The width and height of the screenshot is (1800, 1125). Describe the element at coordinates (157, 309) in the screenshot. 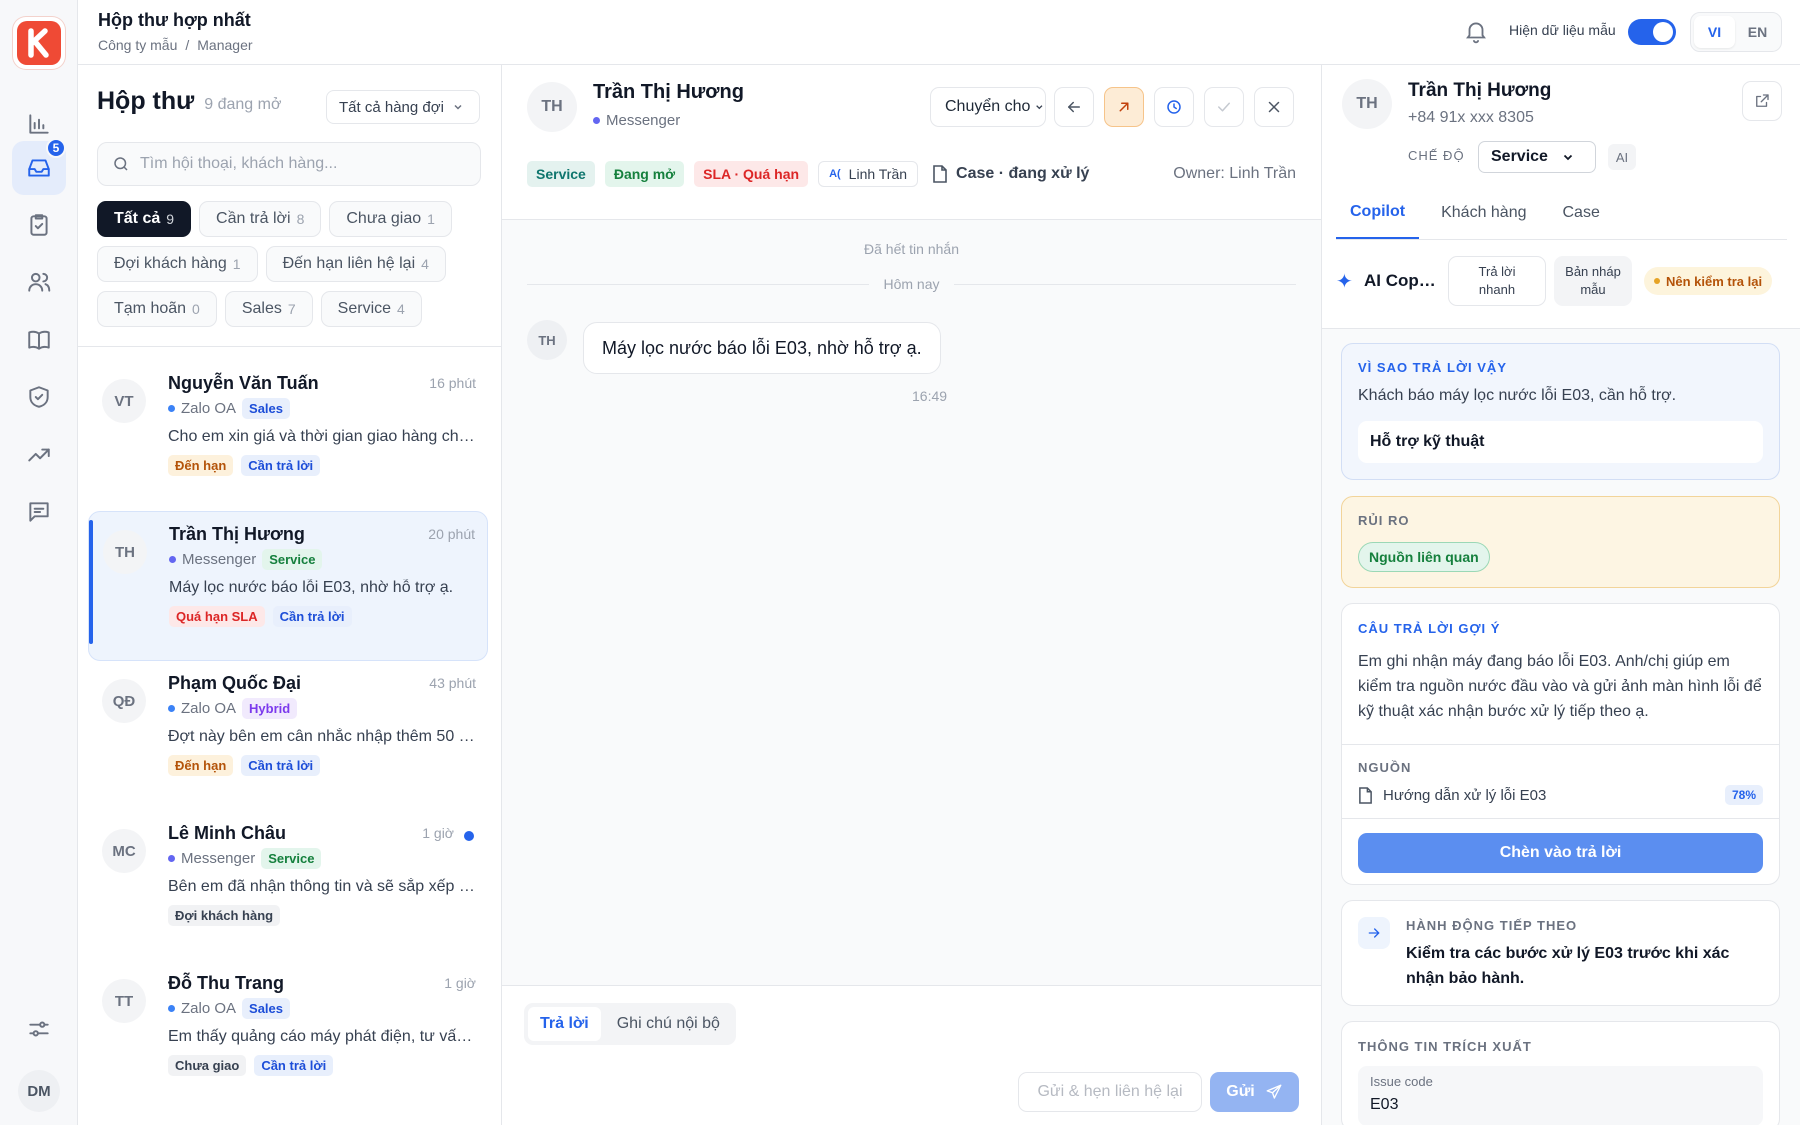

I see `filter-snoozed: Tạm hoãn 0` at that location.